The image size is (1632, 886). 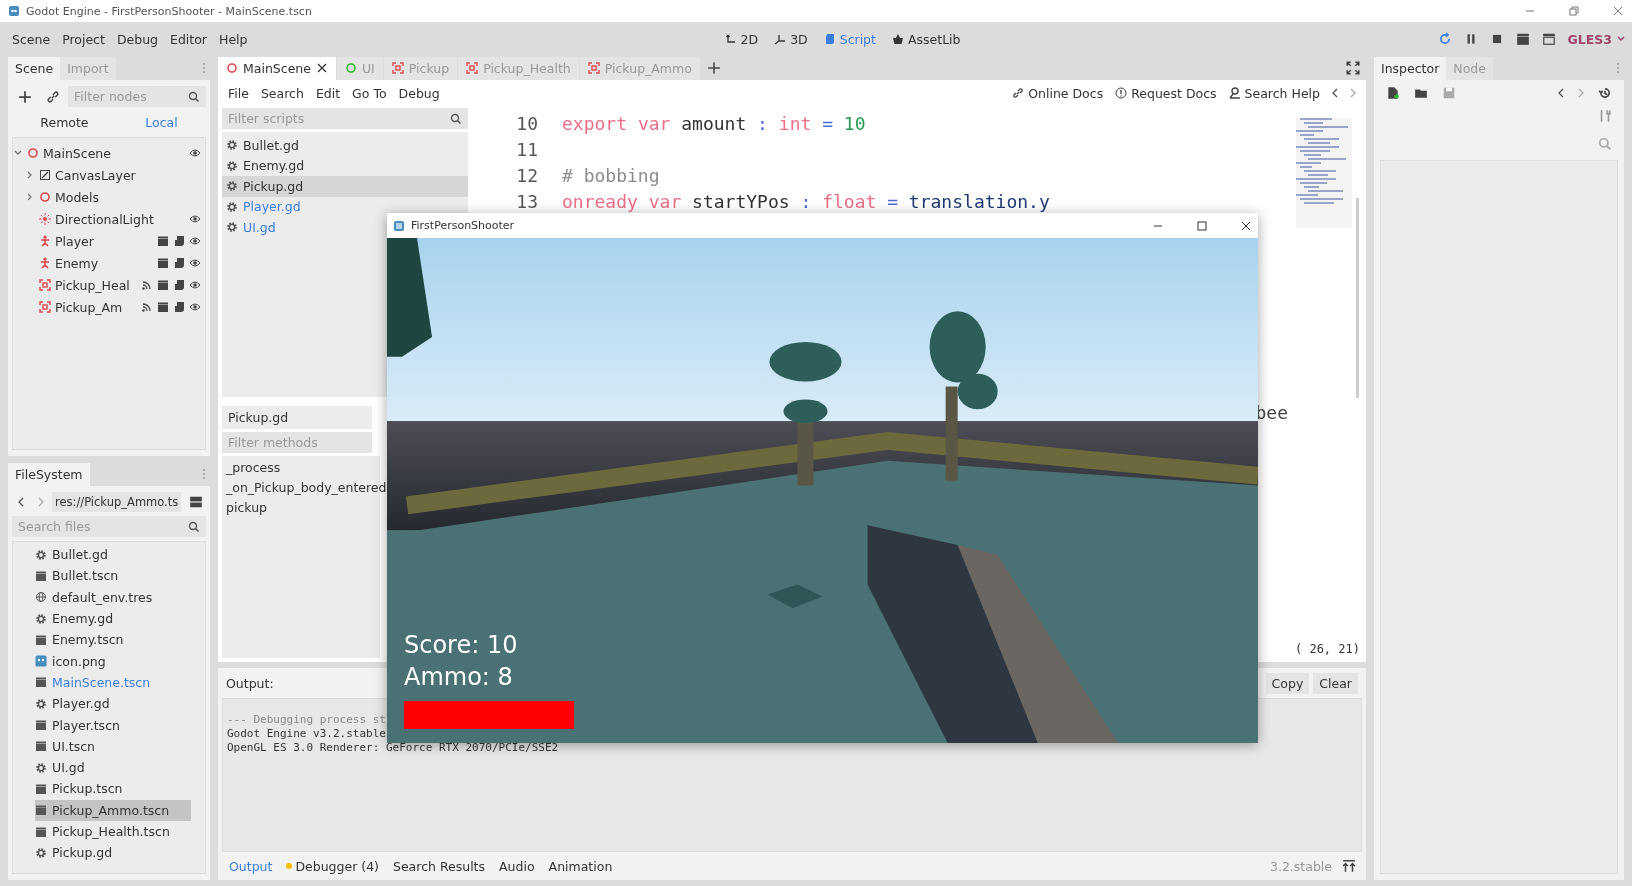 I want to click on menu-item: Project, so click(x=83, y=39).